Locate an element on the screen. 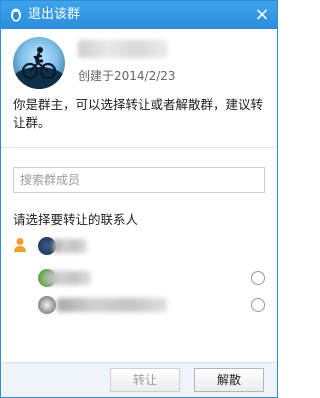 This screenshot has width=320, height=398. member-search-input is located at coordinates (139, 180).